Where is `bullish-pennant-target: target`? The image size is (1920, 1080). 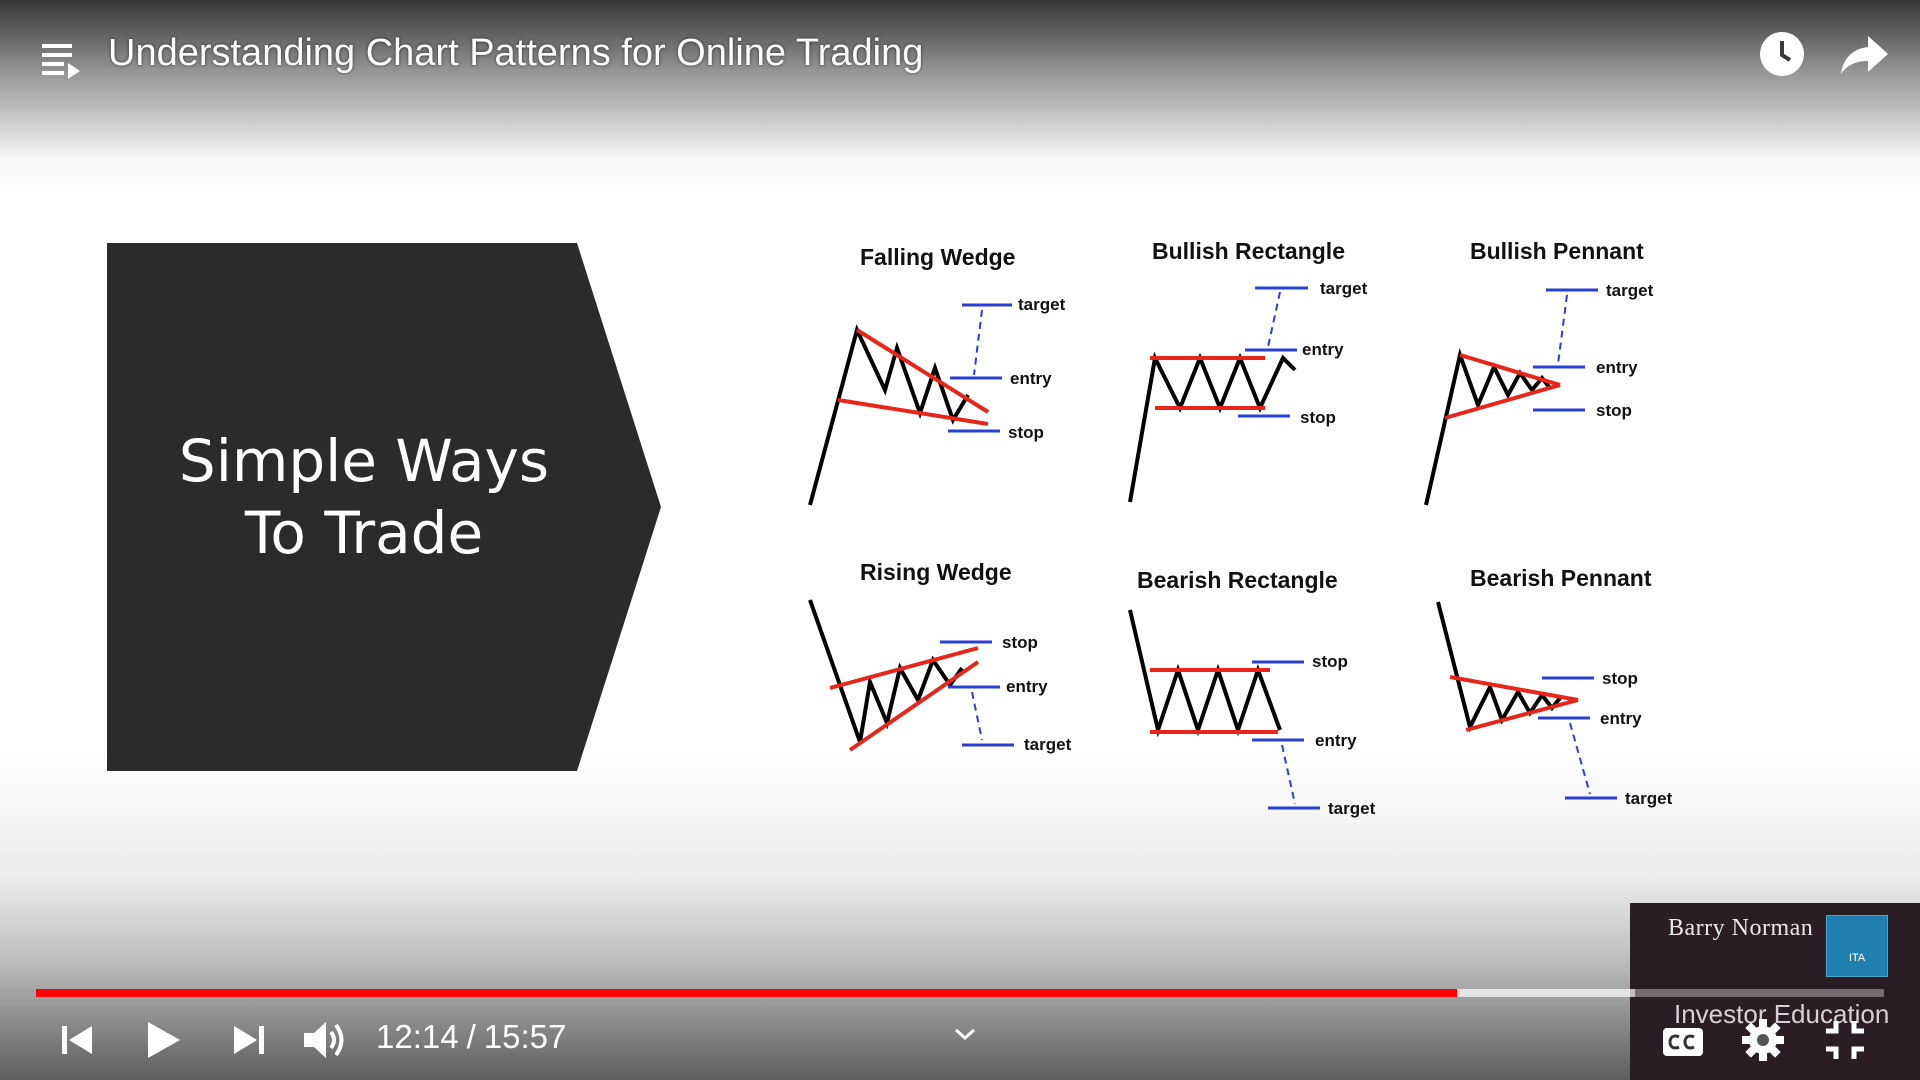 bullish-pennant-target: target is located at coordinates (1630, 290).